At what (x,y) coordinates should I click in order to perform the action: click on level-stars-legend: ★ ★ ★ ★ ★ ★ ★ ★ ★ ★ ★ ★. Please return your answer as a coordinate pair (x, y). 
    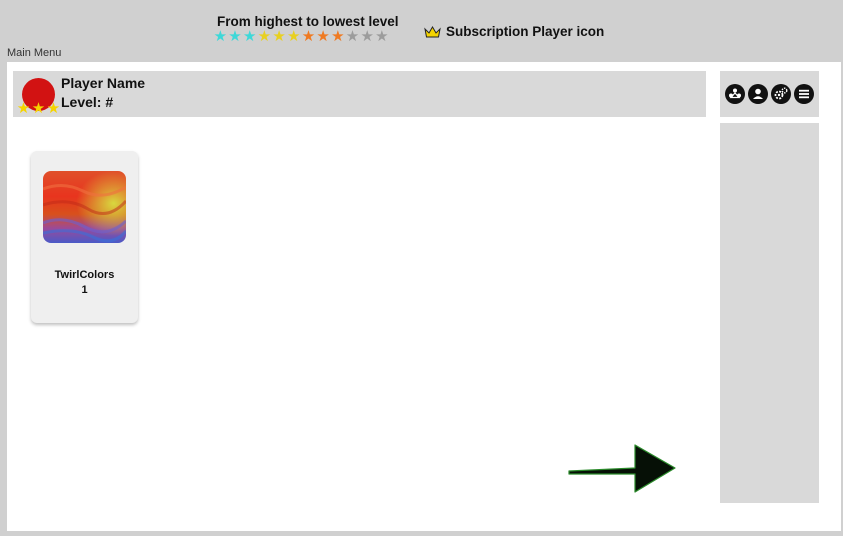
    Looking at the image, I should click on (301, 37).